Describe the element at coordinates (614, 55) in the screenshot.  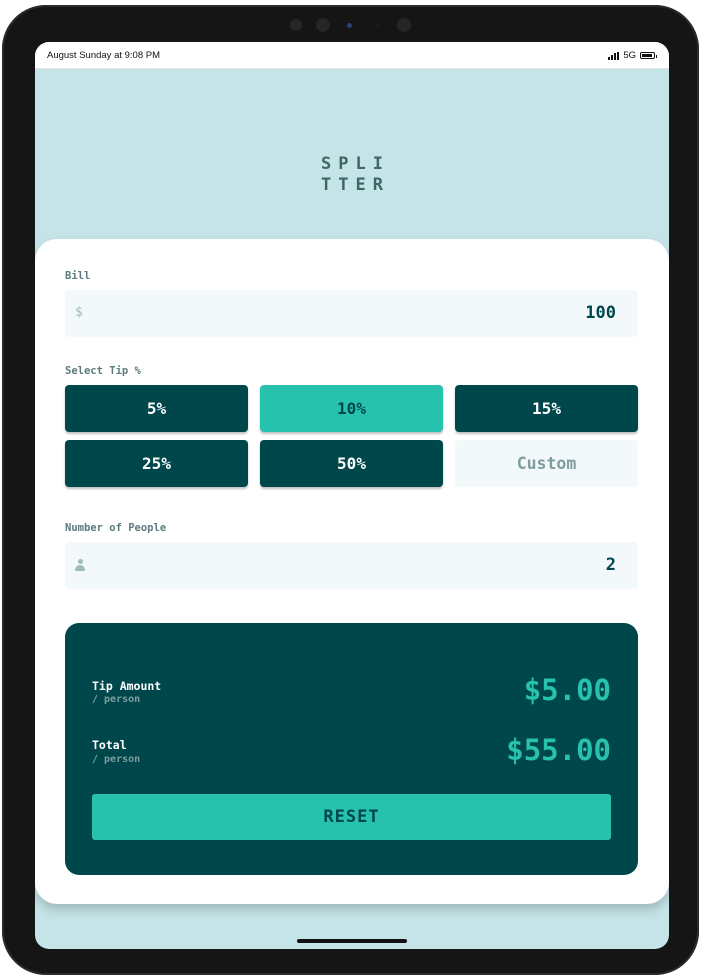
I see `signal-icon` at that location.